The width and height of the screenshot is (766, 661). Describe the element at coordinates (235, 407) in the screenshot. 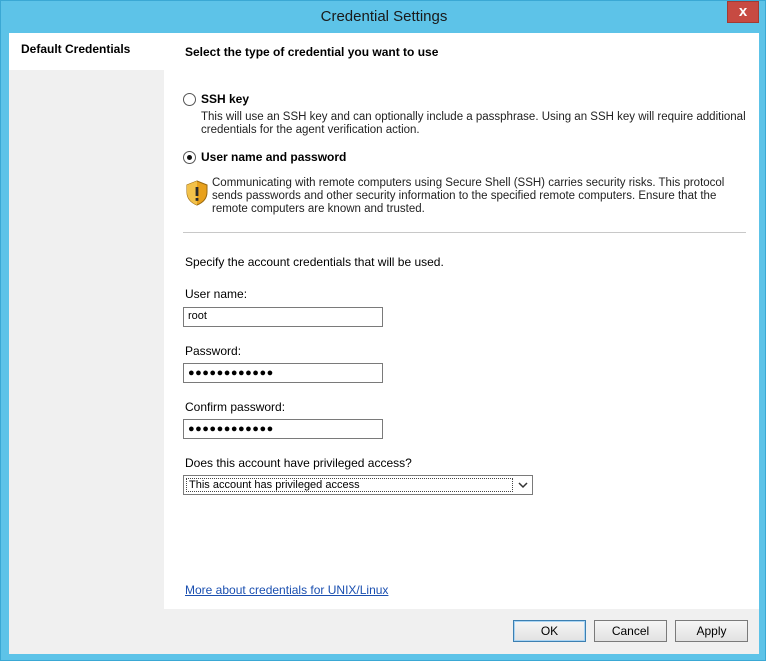

I see `confirm-password-label: Confirm password:` at that location.